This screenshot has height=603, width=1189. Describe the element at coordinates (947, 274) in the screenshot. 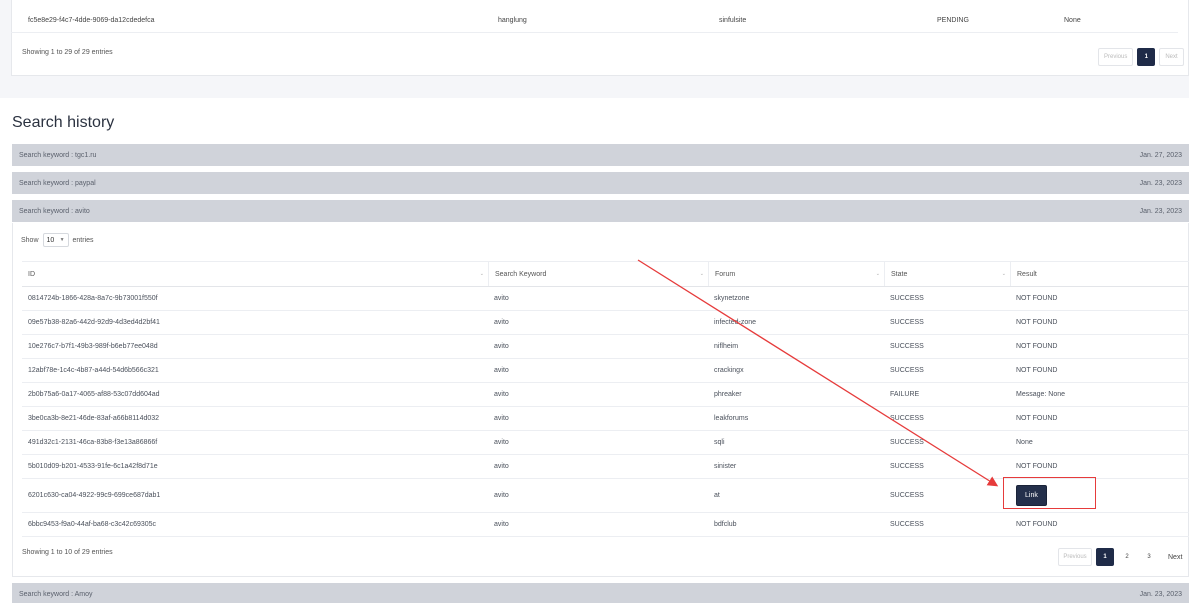

I see `column-header-state: State ⌄` at that location.